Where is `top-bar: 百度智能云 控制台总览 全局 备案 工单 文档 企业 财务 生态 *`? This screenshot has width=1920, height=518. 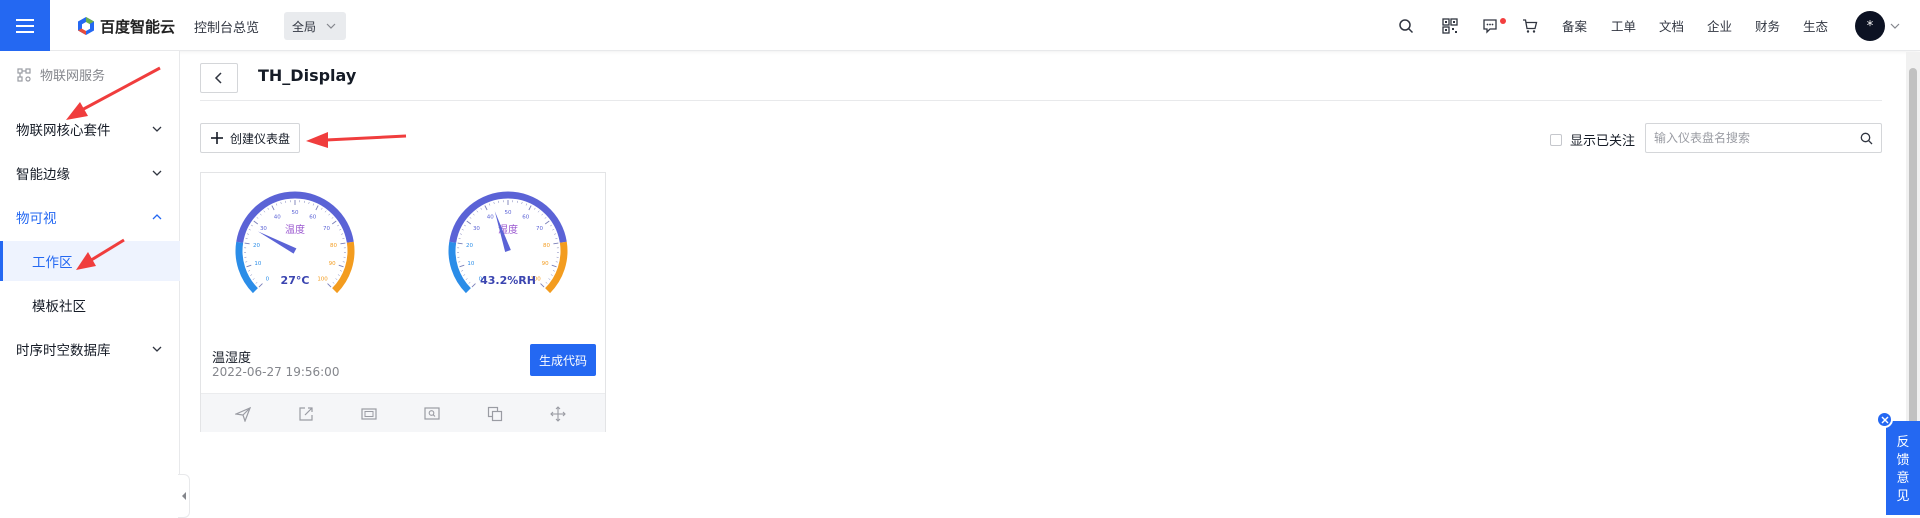
top-bar: 百度智能云 控制台总览 全局 备案 工单 文档 企业 财务 生态 * is located at coordinates (960, 25).